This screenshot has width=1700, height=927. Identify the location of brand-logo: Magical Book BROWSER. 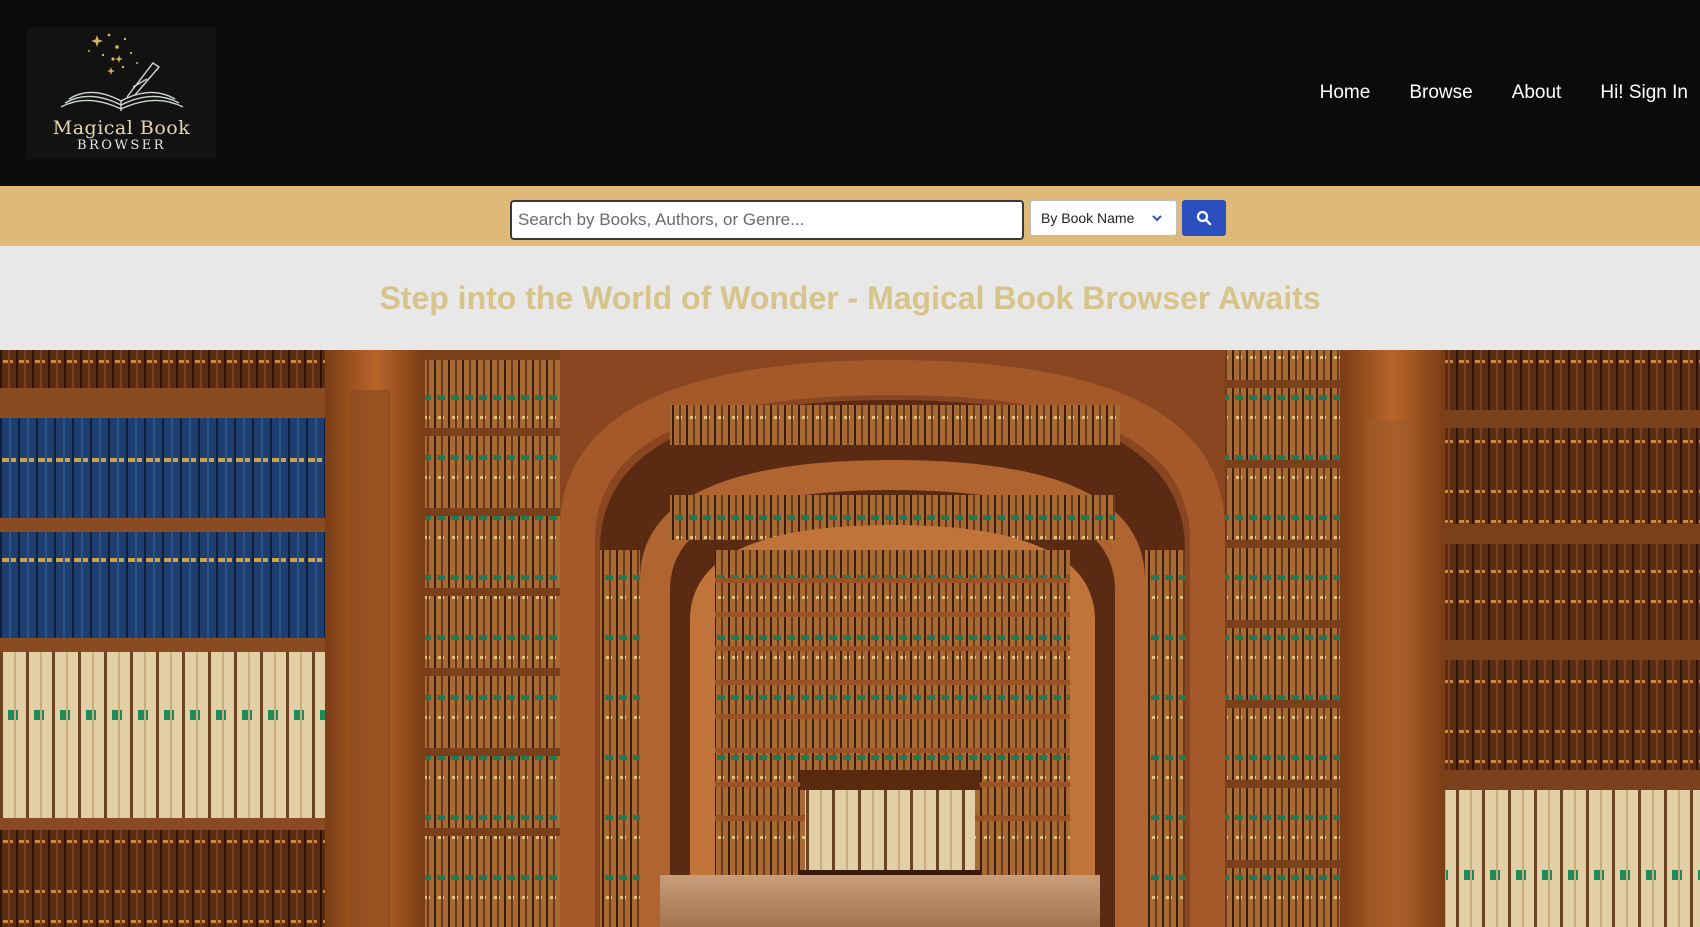
(121, 93).